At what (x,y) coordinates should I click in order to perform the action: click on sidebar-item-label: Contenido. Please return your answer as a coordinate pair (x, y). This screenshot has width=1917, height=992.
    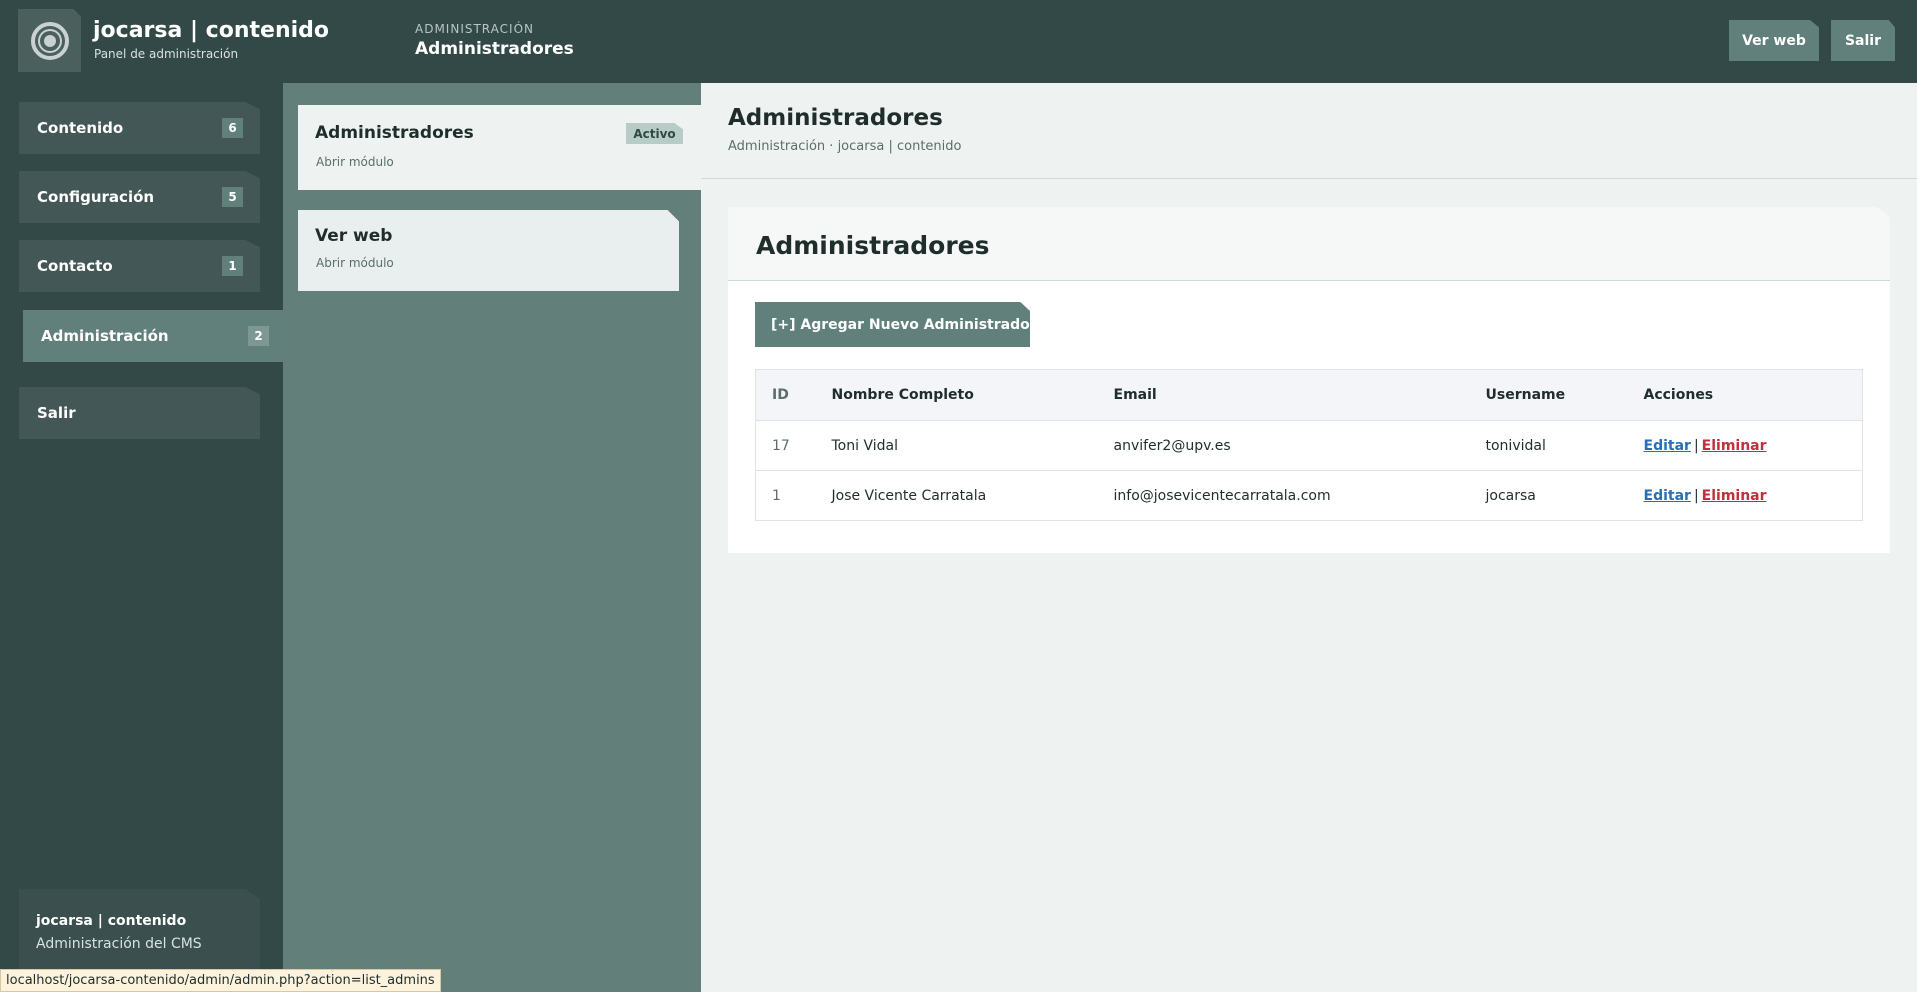
    Looking at the image, I should click on (80, 128).